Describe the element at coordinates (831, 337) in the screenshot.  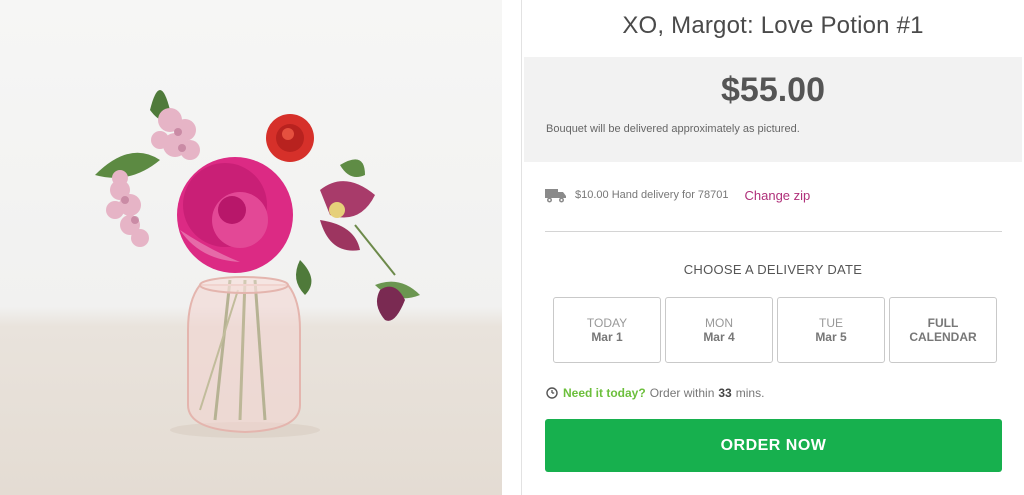
I see `date-option-date: Mar 5` at that location.